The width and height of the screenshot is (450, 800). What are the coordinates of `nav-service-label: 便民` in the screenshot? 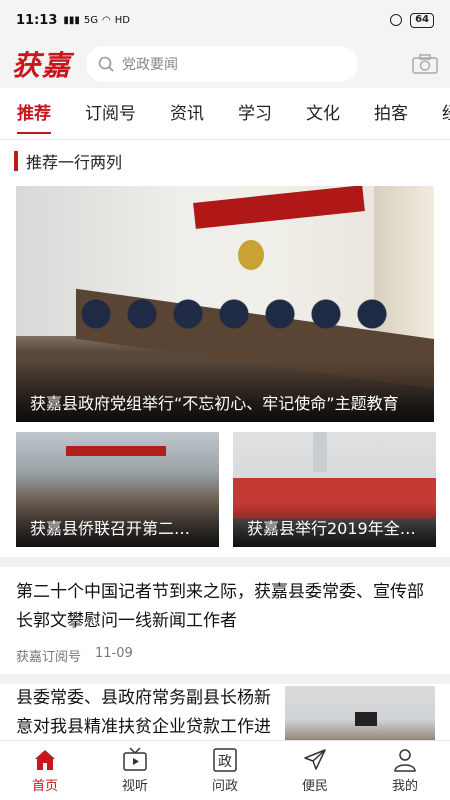 It's located at (314, 786).